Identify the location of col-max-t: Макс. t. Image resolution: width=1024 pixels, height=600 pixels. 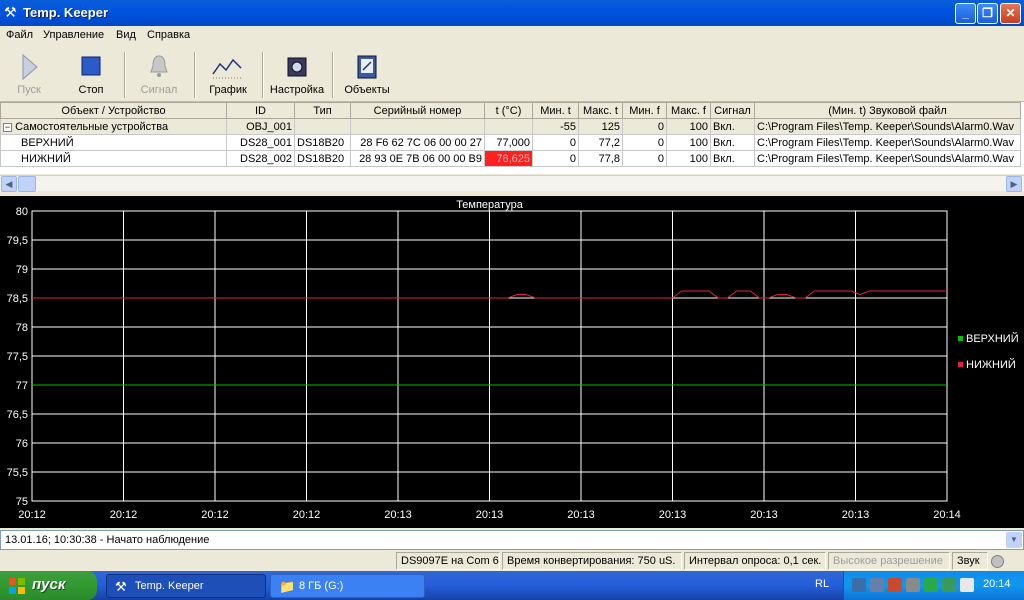
(600, 110).